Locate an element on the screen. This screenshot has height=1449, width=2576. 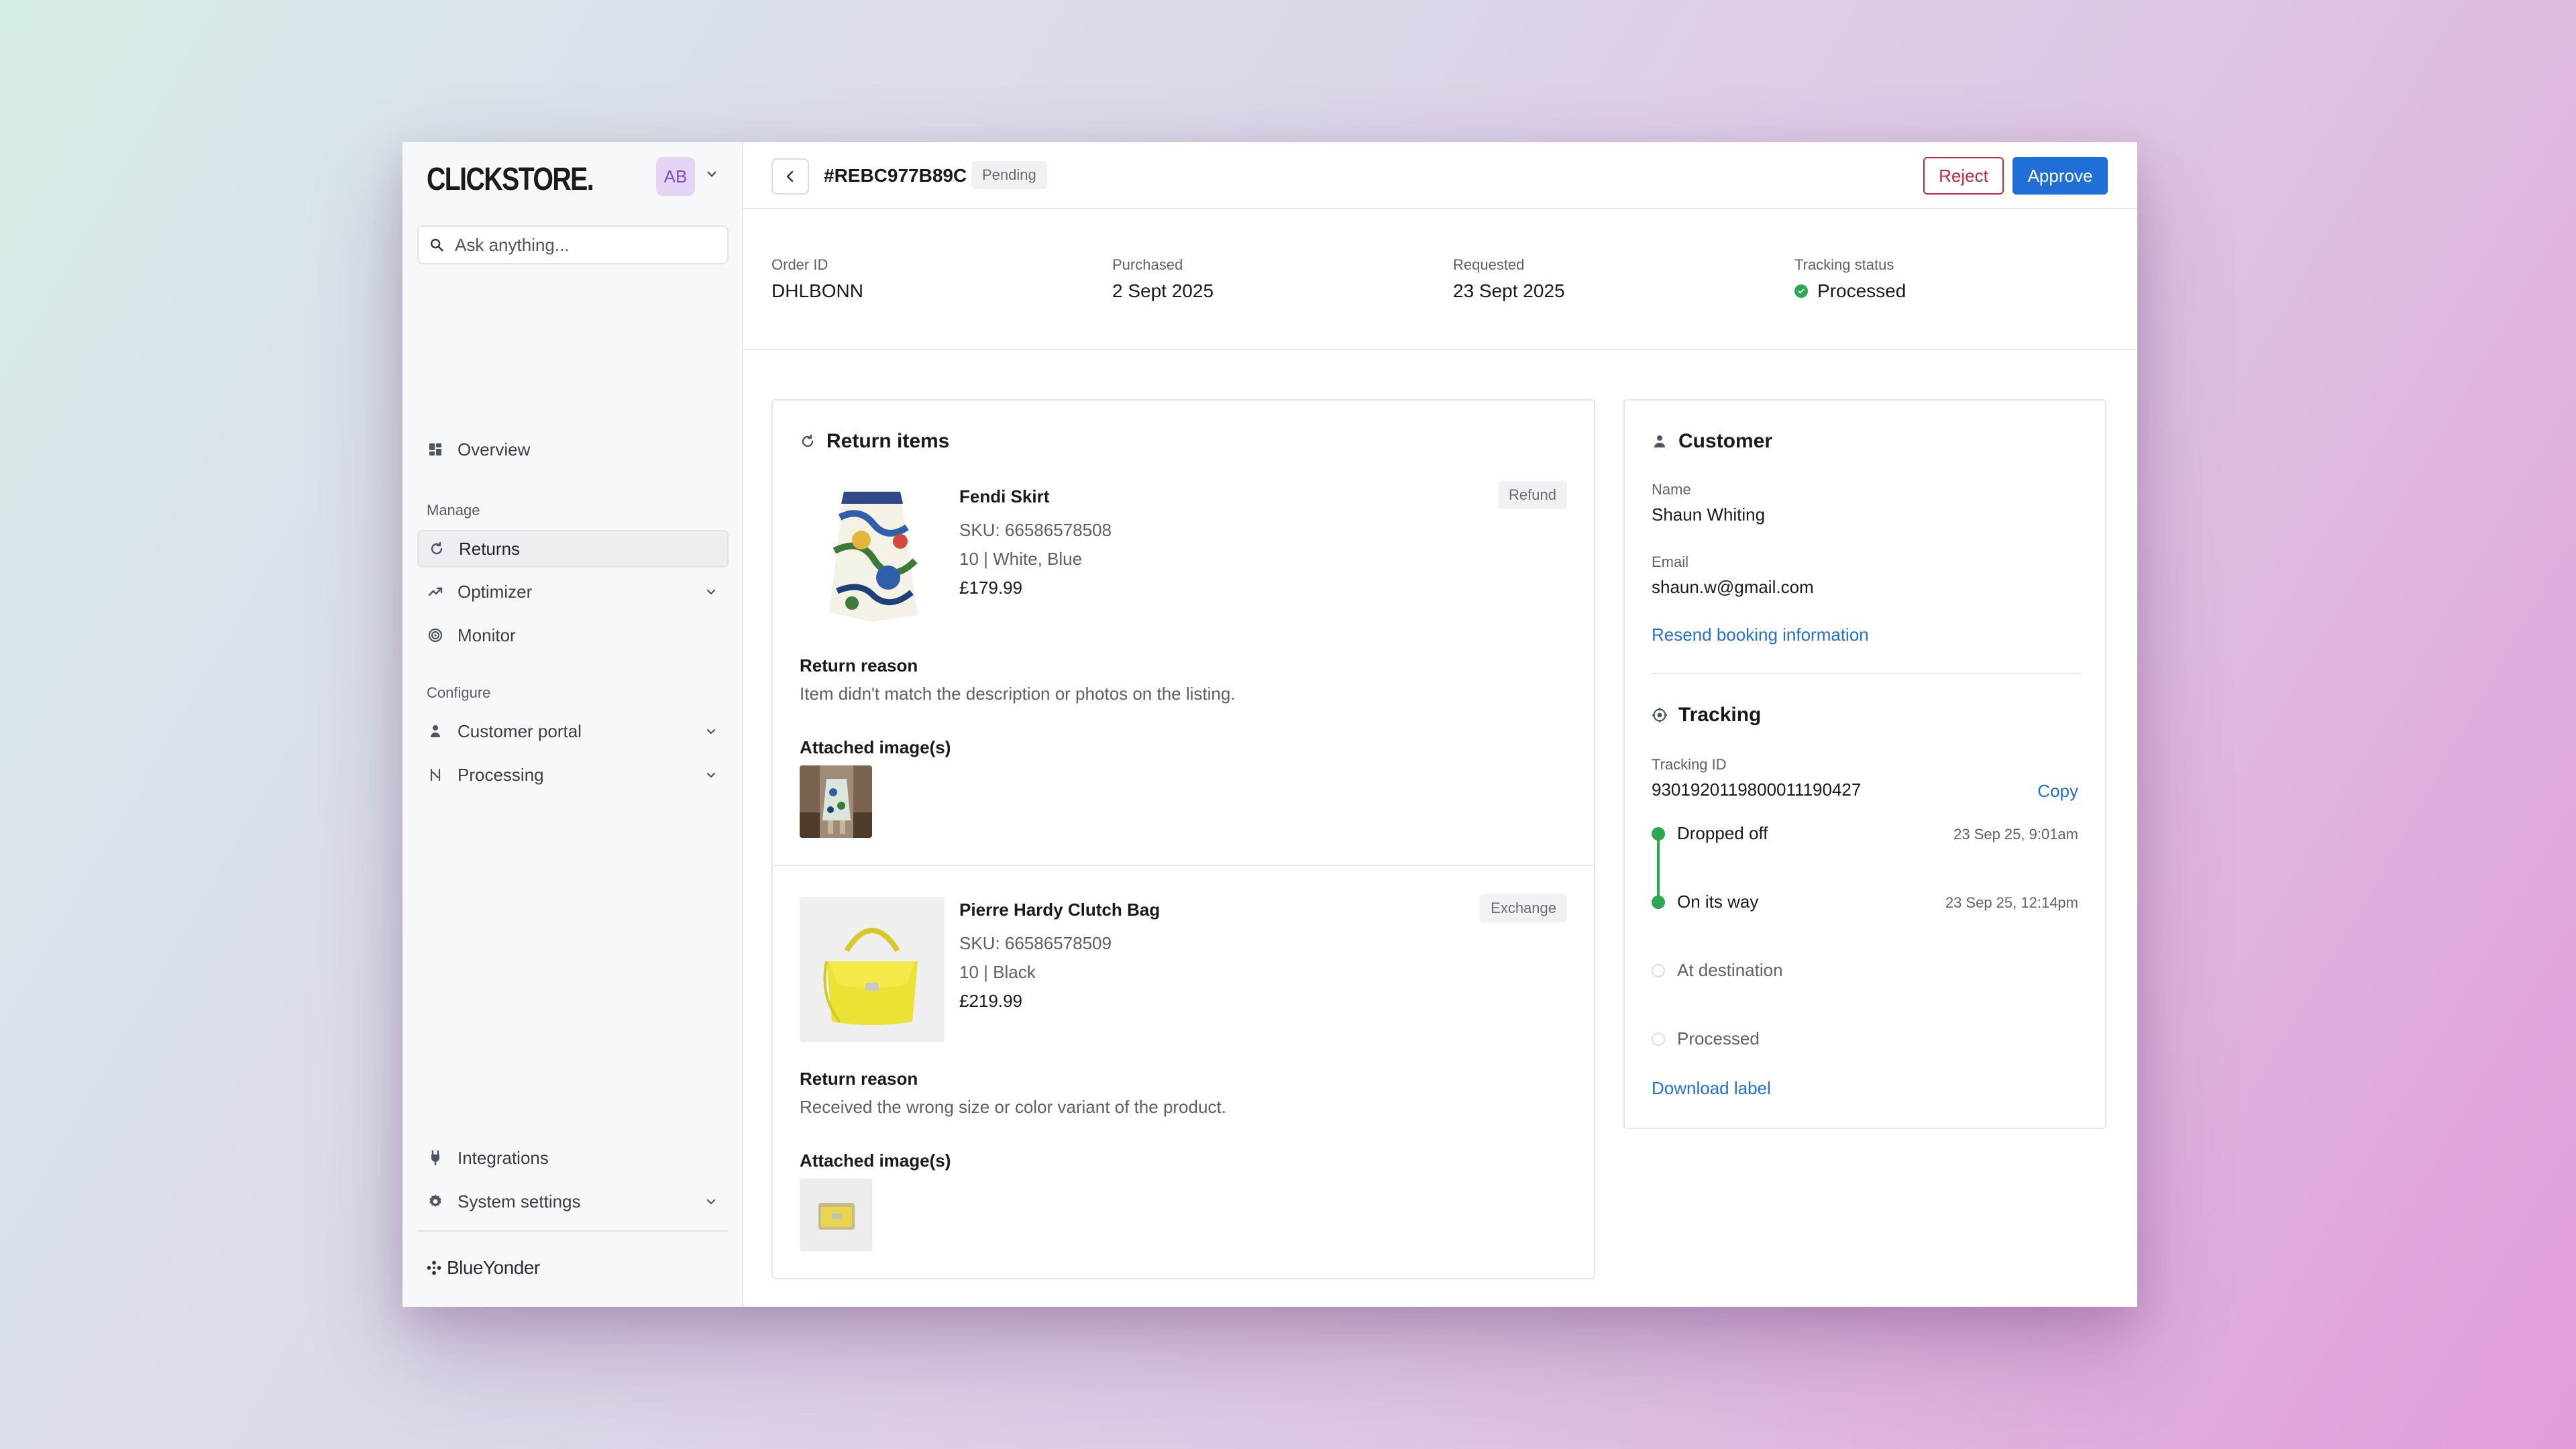
resend-booking-link: Resend booking information is located at coordinates (1760, 635).